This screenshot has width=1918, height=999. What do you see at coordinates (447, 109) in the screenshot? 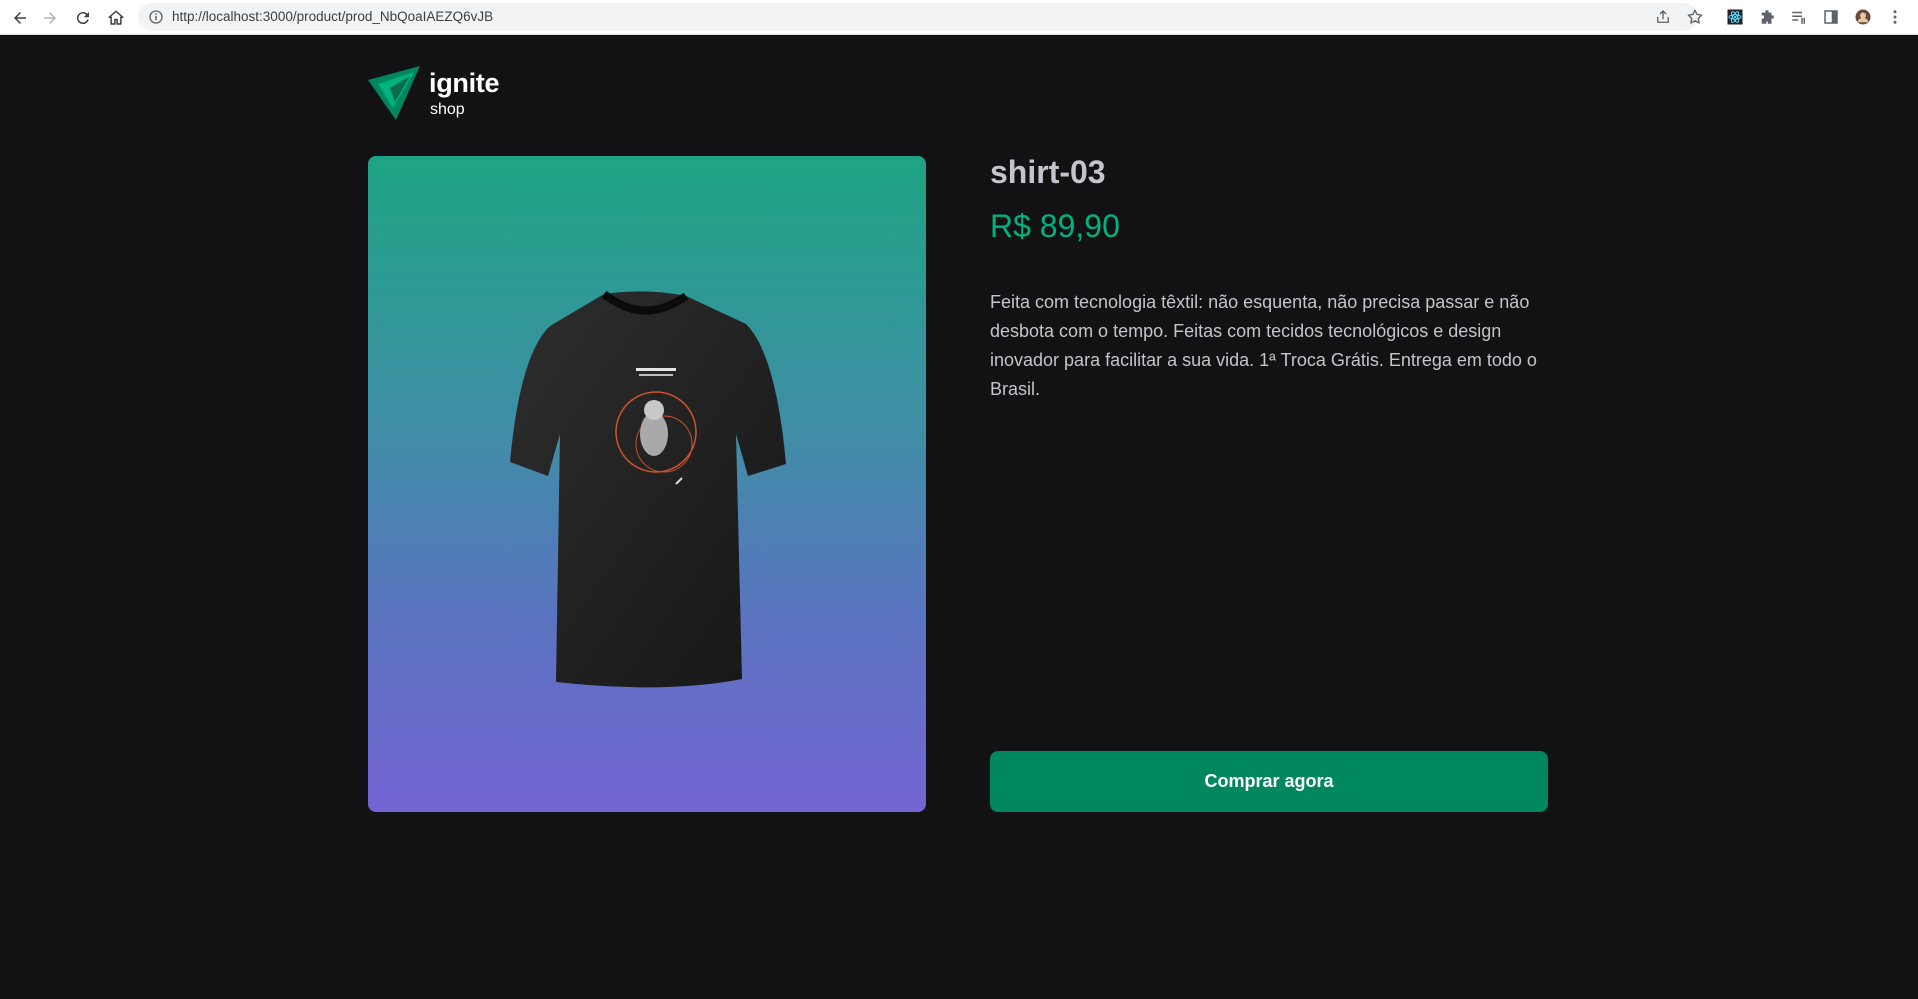
I see `logo-subtitle: shop` at bounding box center [447, 109].